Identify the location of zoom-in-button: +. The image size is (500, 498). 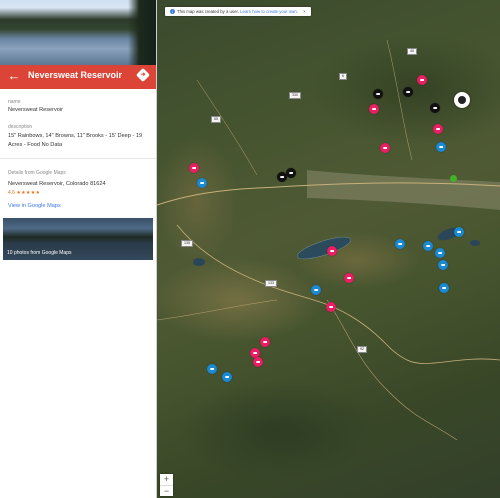
(166, 479).